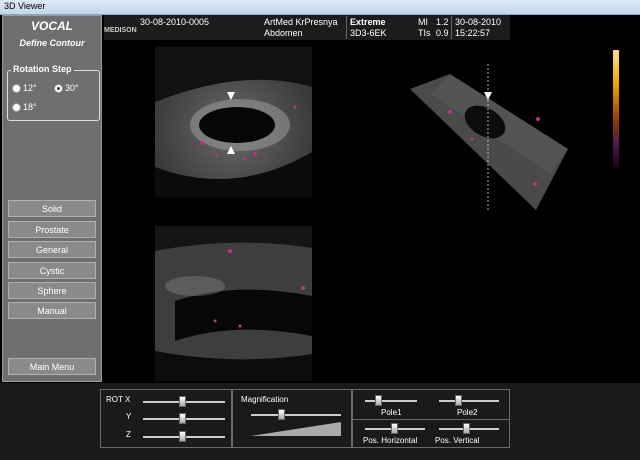 The height and width of the screenshot is (460, 640). I want to click on patient-id: 30-08-2010-0005, so click(175, 22).